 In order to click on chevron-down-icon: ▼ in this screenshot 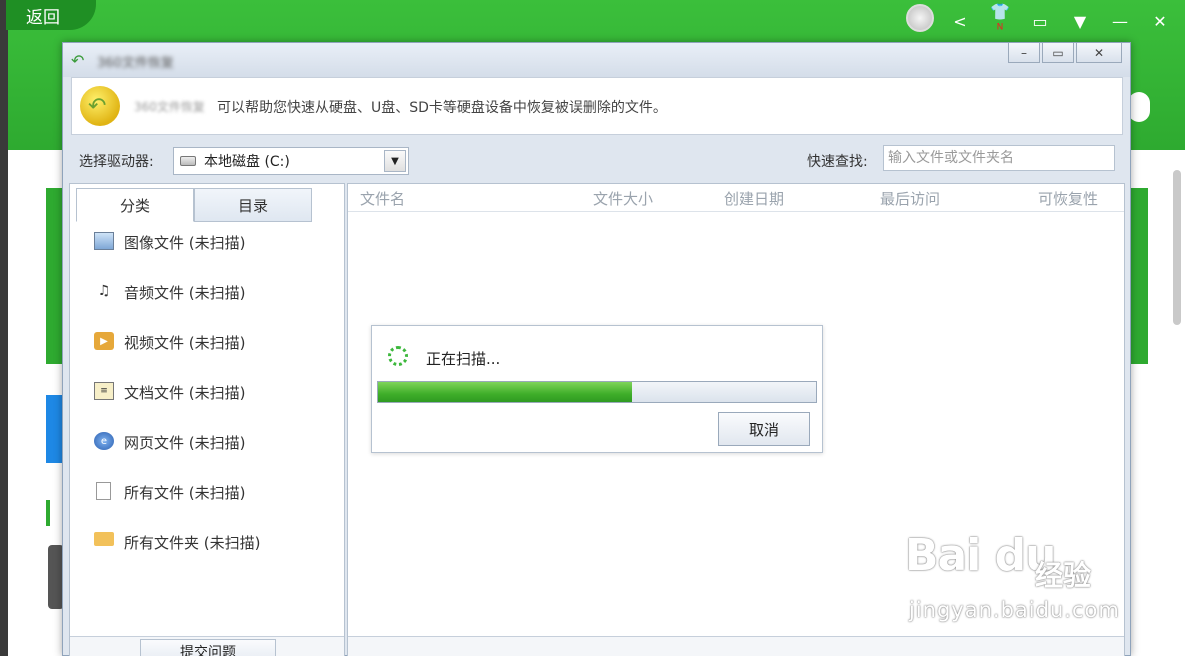, I will do `click(395, 161)`.